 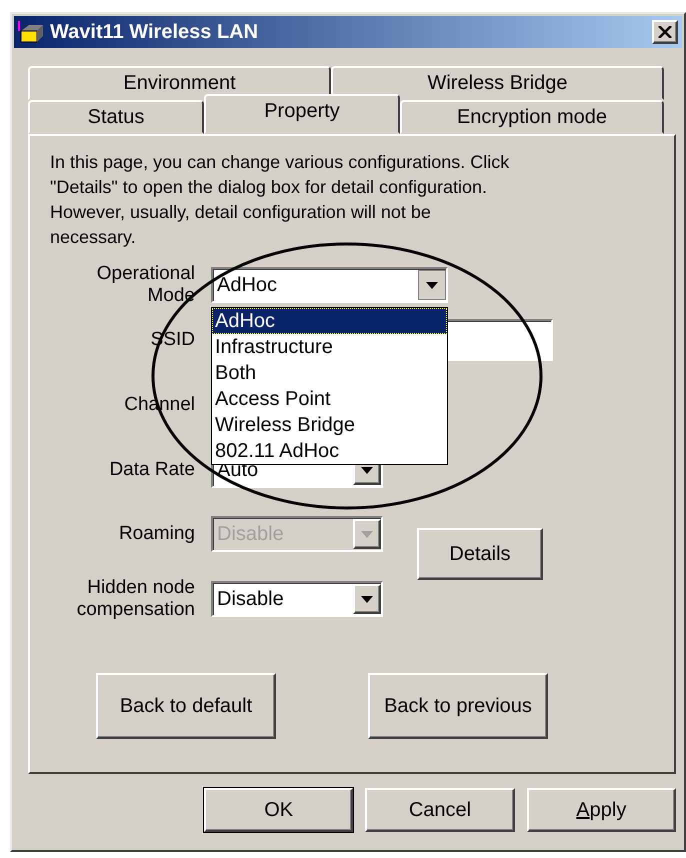 I want to click on intro-text: In this page, you can change various configurations. Click "Details" to open the dialog box for detail configuration. However, usually, detail configuration will not be necessary., so click(x=280, y=200).